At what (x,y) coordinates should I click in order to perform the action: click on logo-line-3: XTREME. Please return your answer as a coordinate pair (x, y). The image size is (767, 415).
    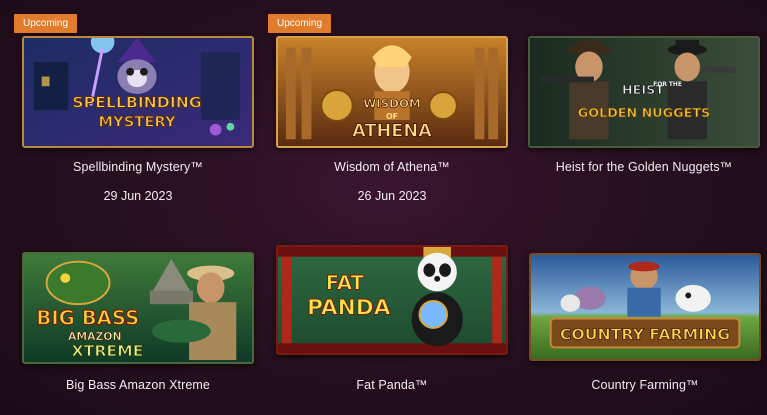
    Looking at the image, I should click on (108, 351).